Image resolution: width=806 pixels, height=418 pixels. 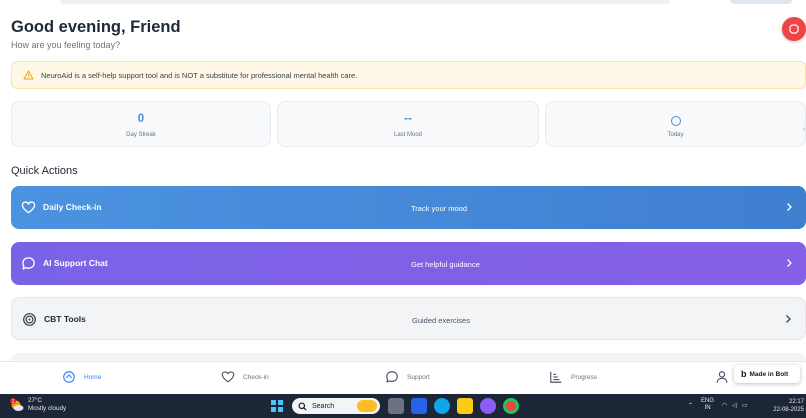 I want to click on file-explorer-icon, so click(x=465, y=406).